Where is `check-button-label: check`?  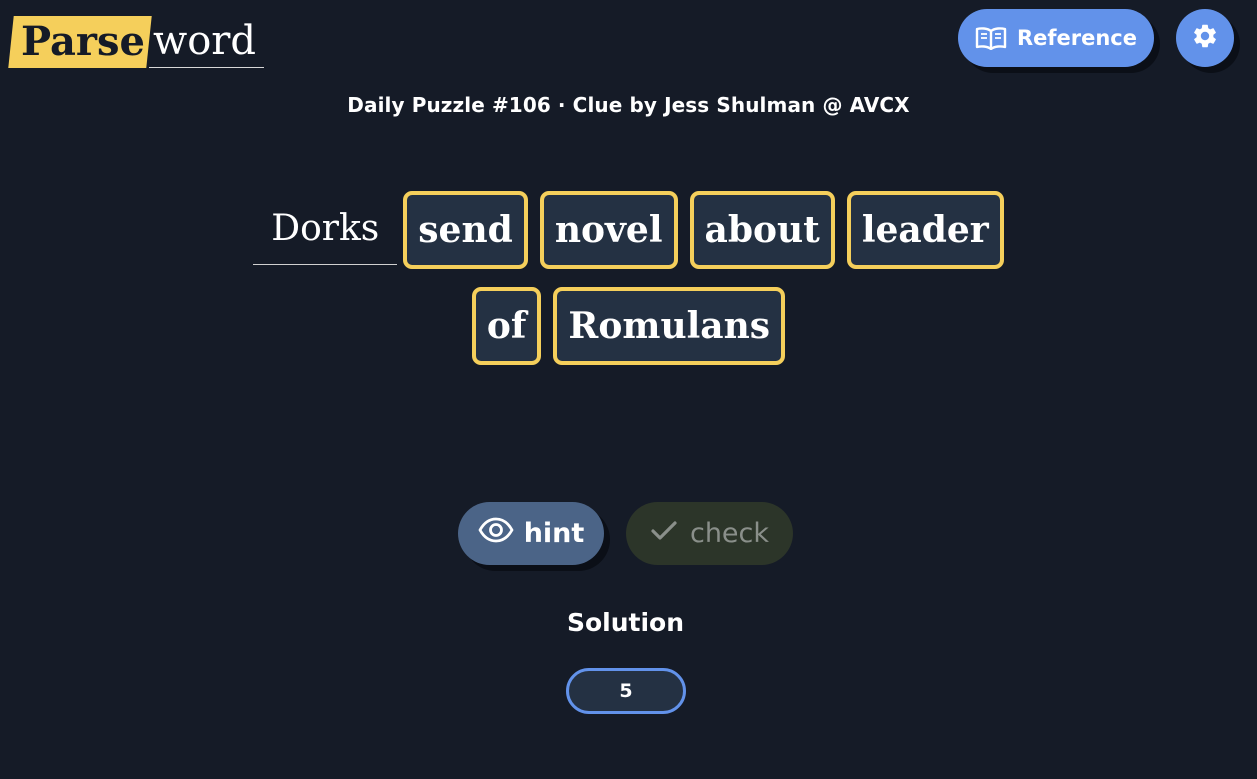 check-button-label: check is located at coordinates (729, 533).